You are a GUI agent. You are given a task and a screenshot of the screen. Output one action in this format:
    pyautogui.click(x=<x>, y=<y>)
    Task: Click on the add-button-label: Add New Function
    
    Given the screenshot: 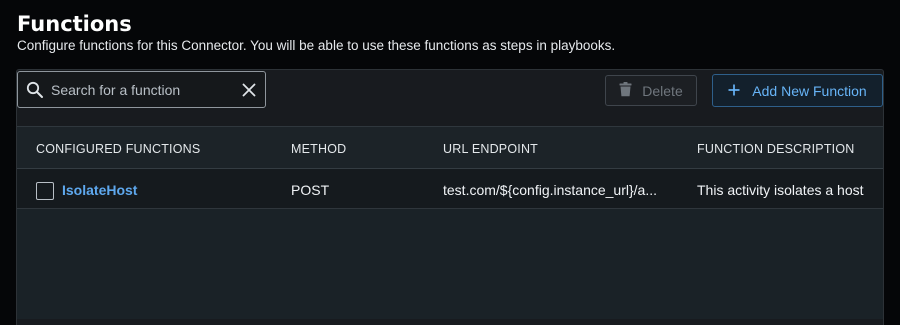 What is the action you would take?
    pyautogui.click(x=809, y=90)
    